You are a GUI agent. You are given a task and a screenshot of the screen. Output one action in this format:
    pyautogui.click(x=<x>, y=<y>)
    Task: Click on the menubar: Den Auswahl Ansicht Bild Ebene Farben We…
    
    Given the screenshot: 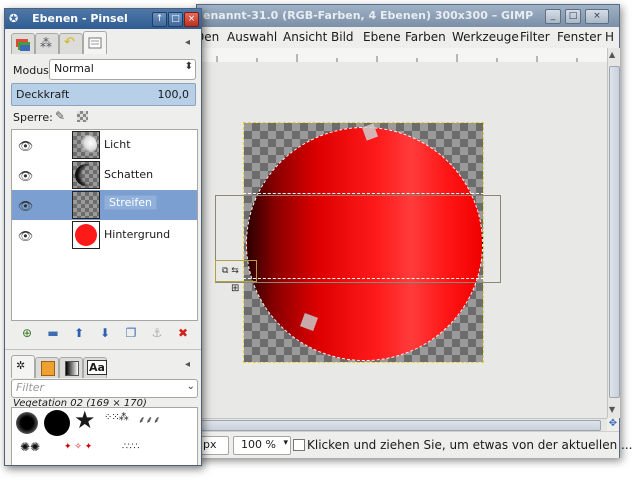 What is the action you would take?
    pyautogui.click(x=407, y=38)
    